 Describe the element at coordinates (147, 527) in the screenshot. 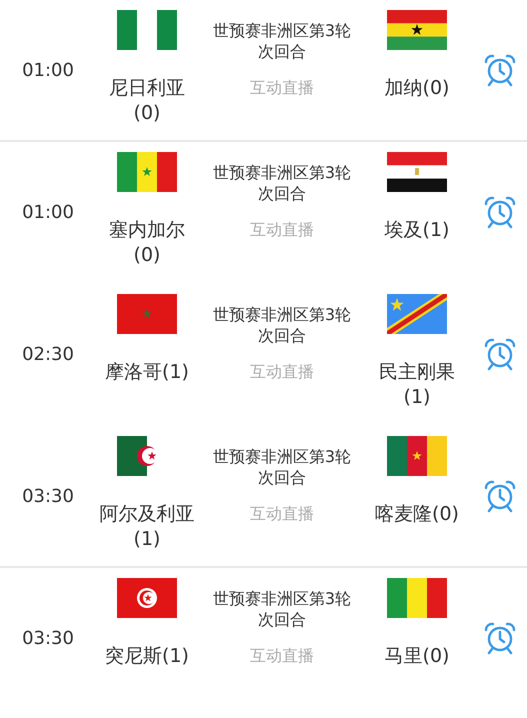

I see `team-name: 阿尔及利亚(1)` at that location.